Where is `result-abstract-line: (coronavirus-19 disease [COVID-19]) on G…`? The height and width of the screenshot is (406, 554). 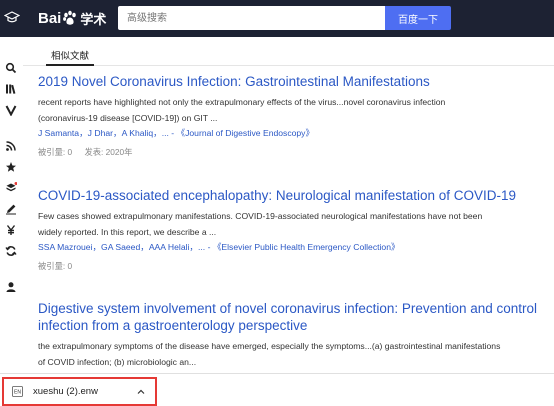
result-abstract-line: (coronavirus-19 disease [COVID-19]) on G… is located at coordinates (128, 118).